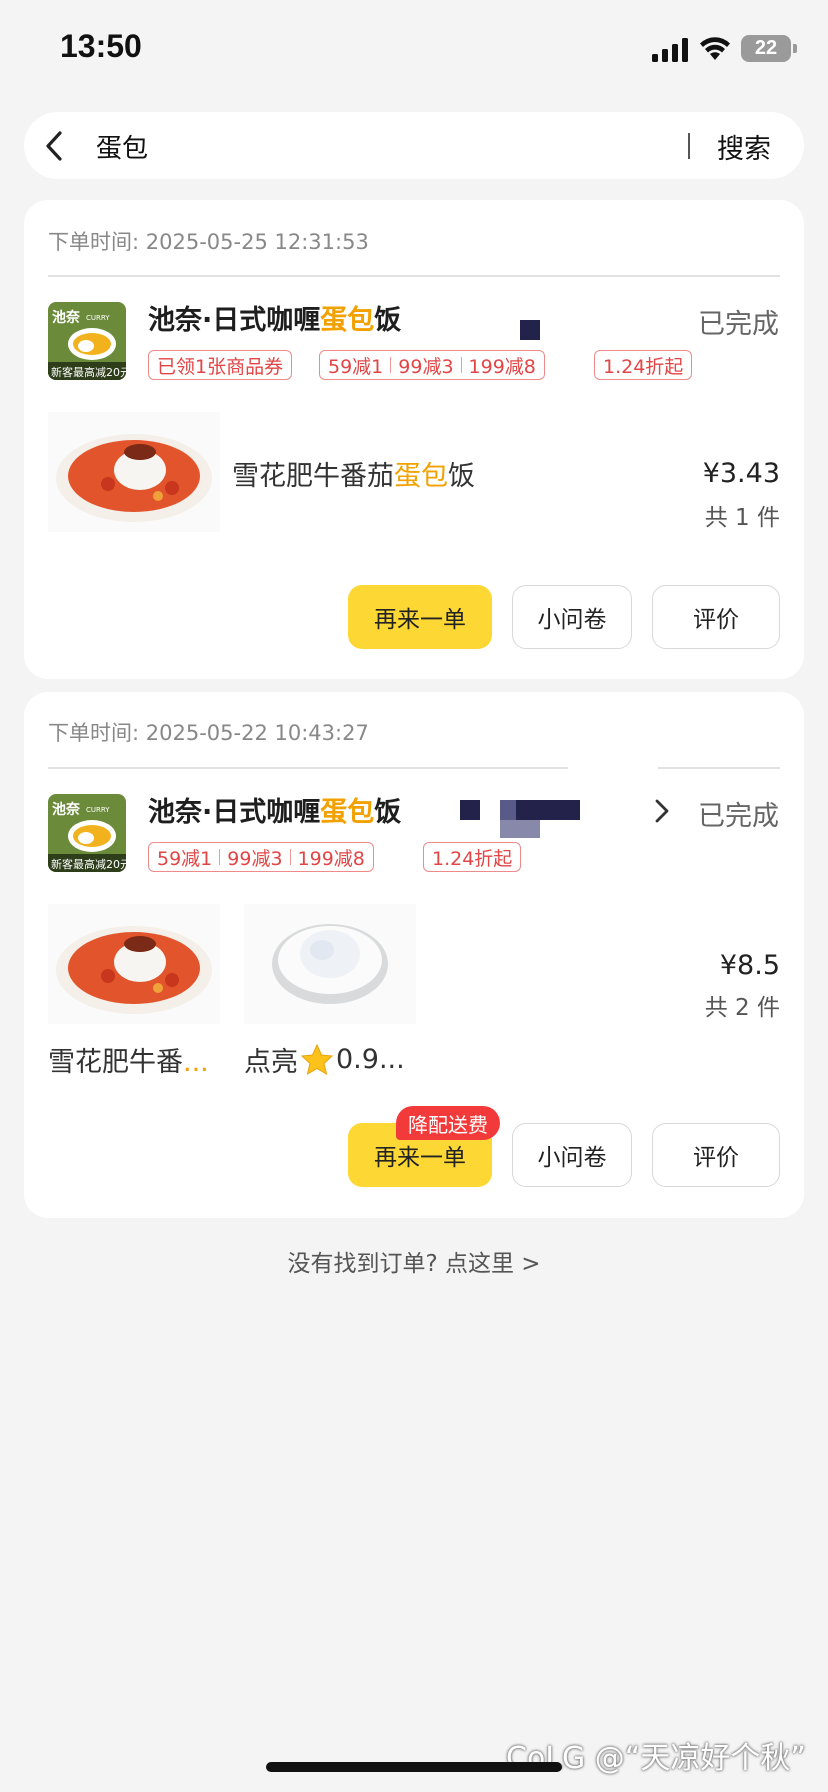 The image size is (828, 1792). I want to click on order-not-found-link: 没有找到订单? 点这里 >, so click(414, 1261).